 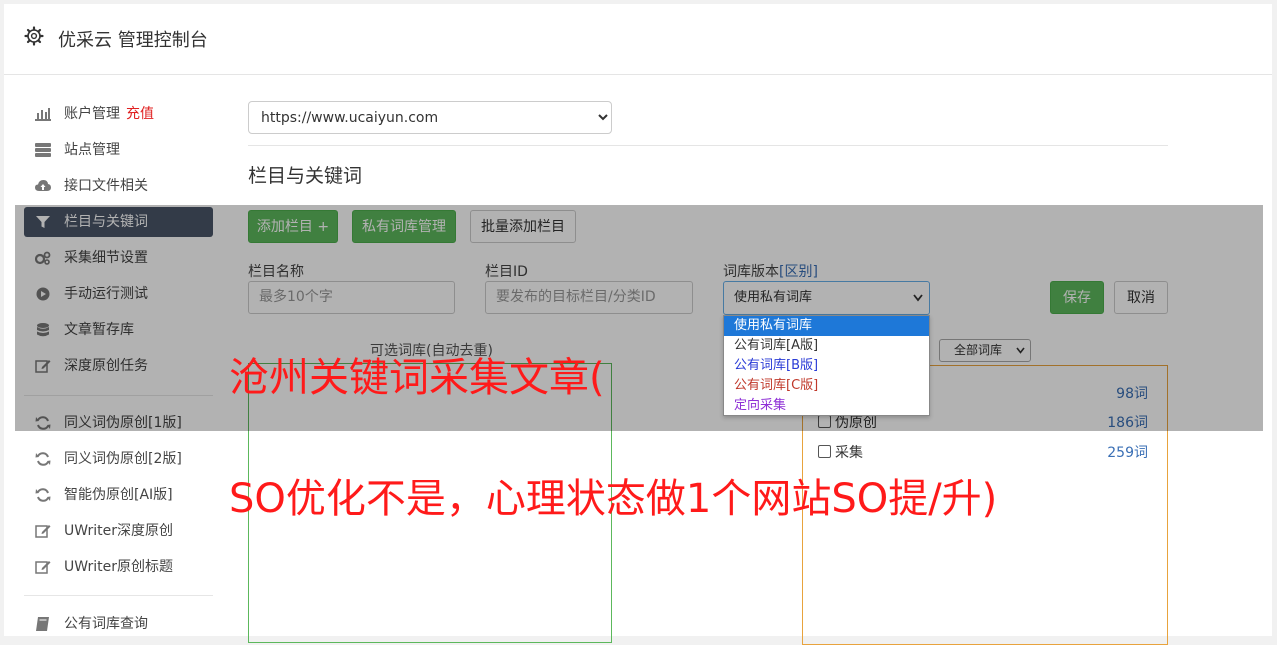 I want to click on lib-filter-select: 全部词库, so click(x=985, y=350).